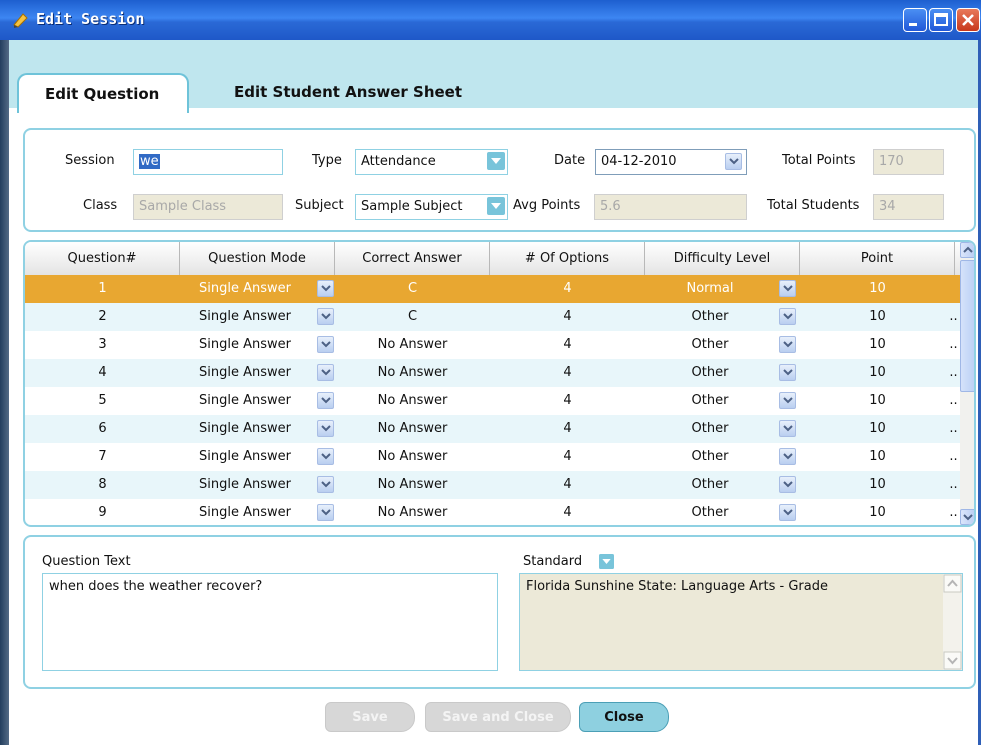  Describe the element at coordinates (913, 24) in the screenshot. I see `minimize-icon` at that location.